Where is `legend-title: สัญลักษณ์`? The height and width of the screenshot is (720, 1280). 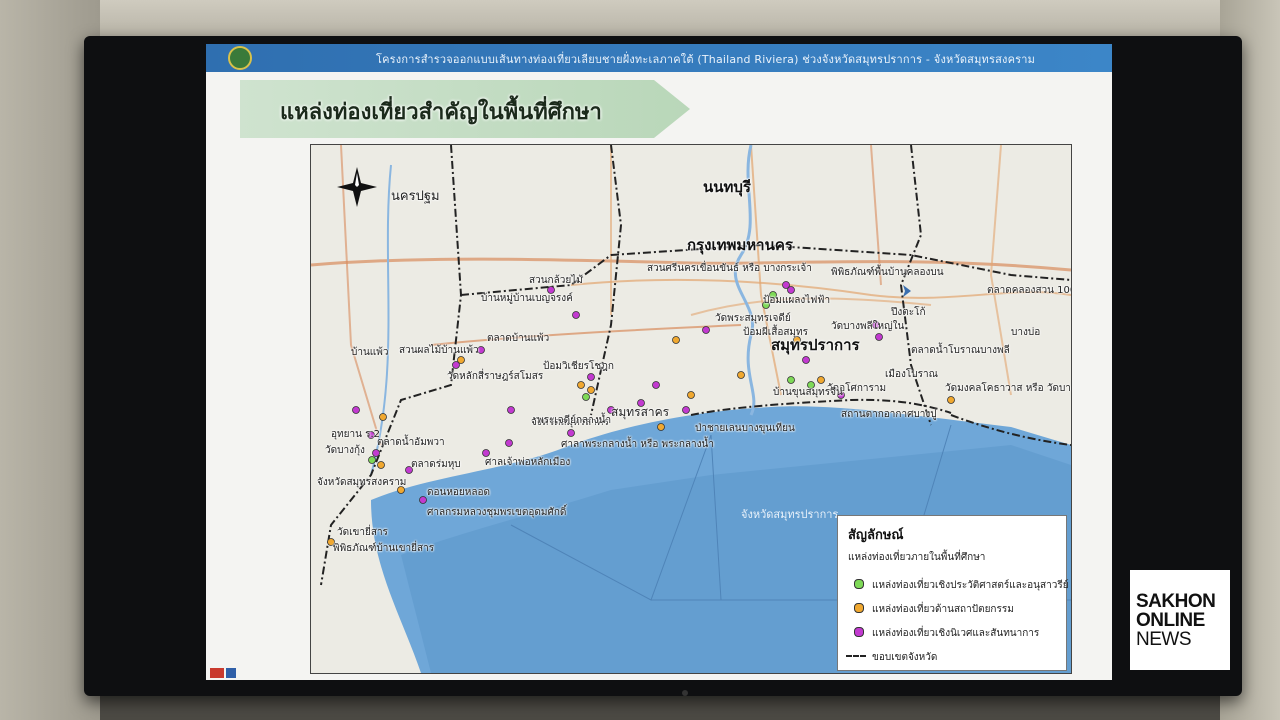
legend-title: สัญลักษณ์ is located at coordinates (876, 535).